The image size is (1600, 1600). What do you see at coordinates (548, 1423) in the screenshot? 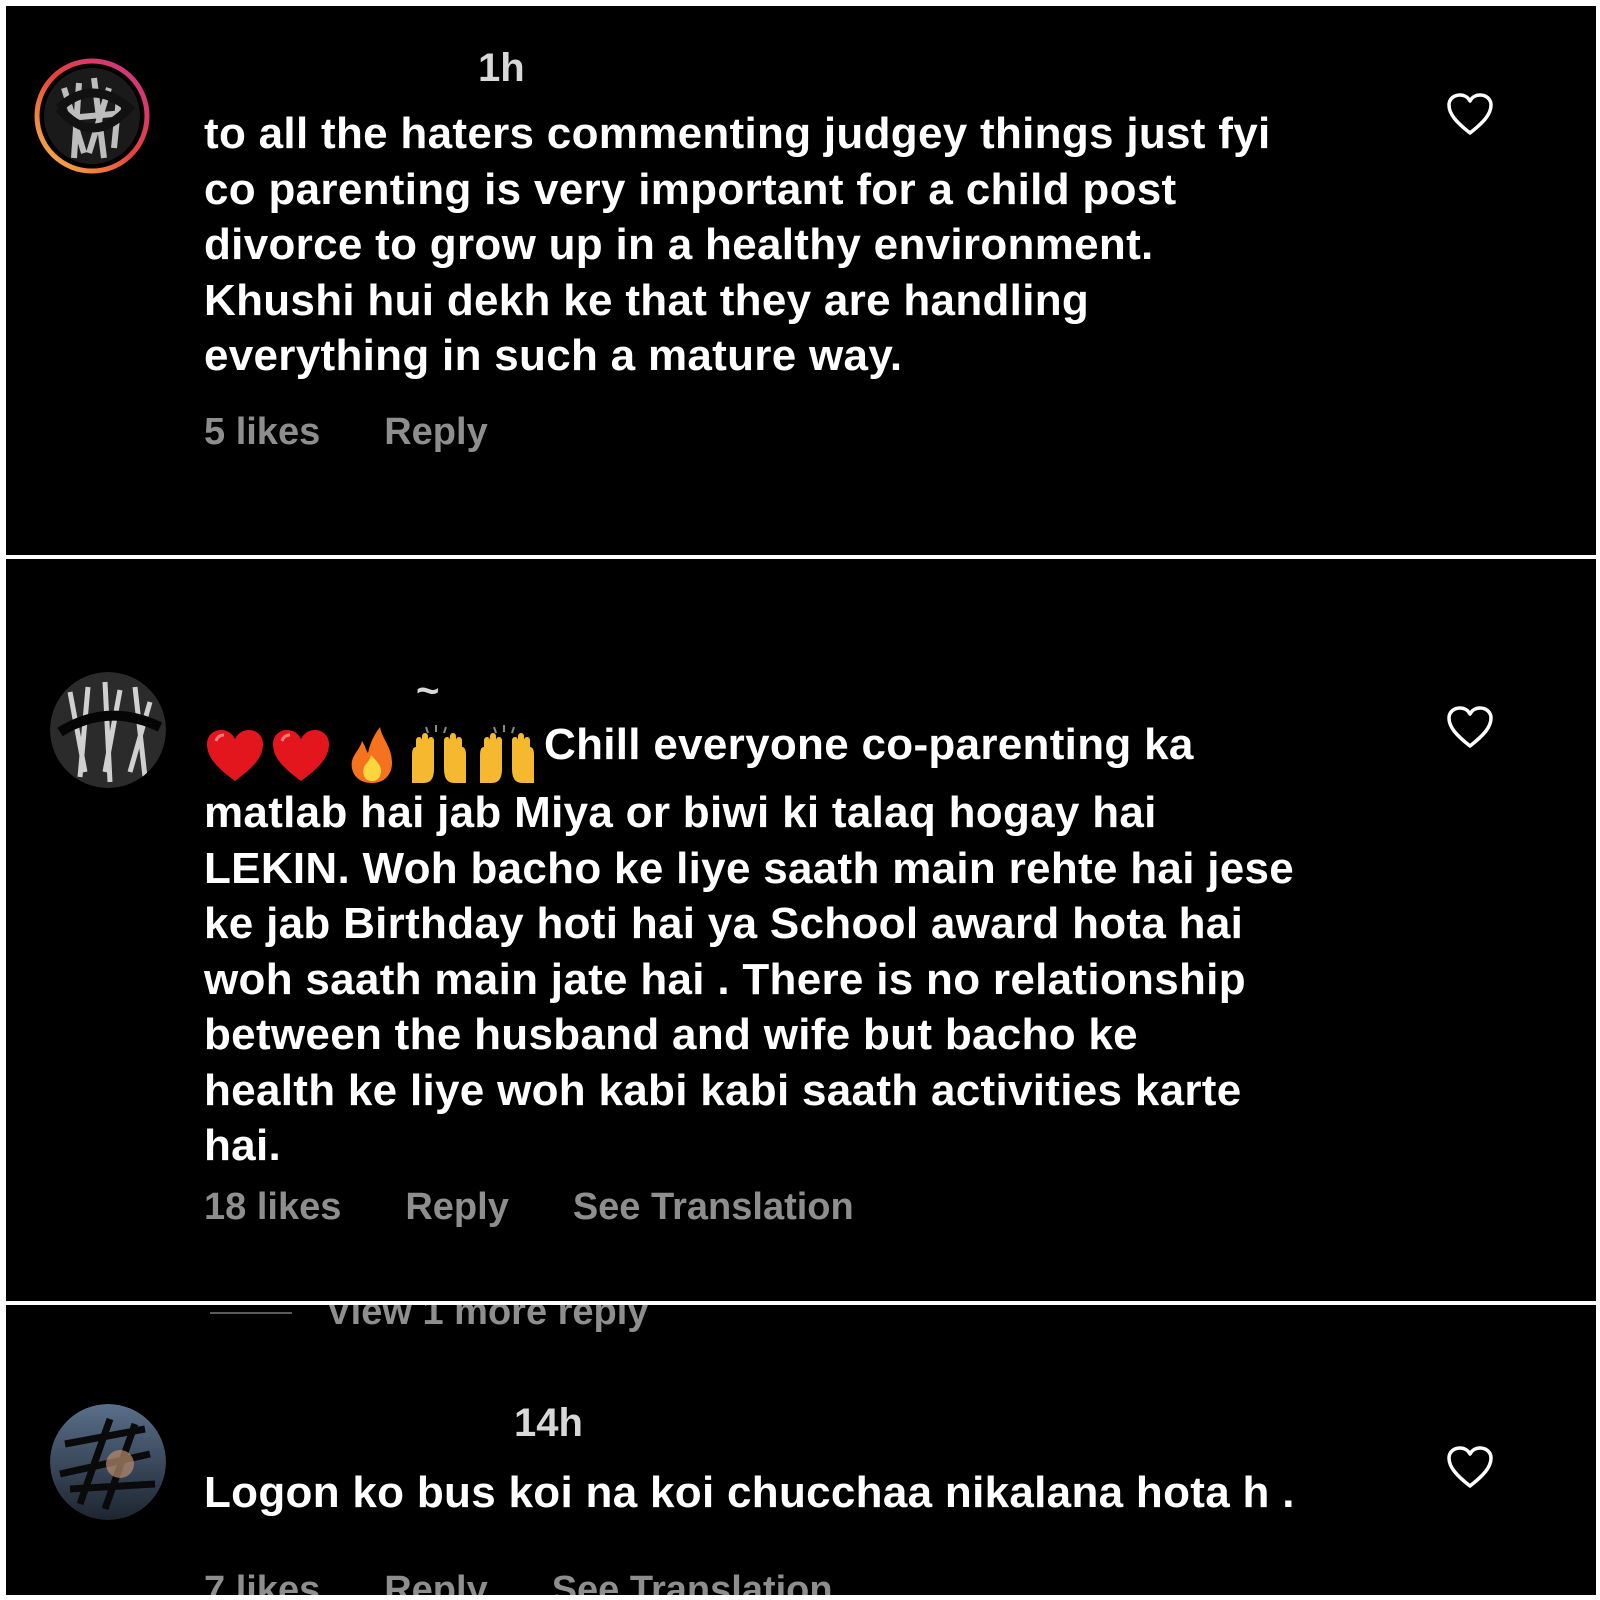
I see `username-timestamp: 14h` at bounding box center [548, 1423].